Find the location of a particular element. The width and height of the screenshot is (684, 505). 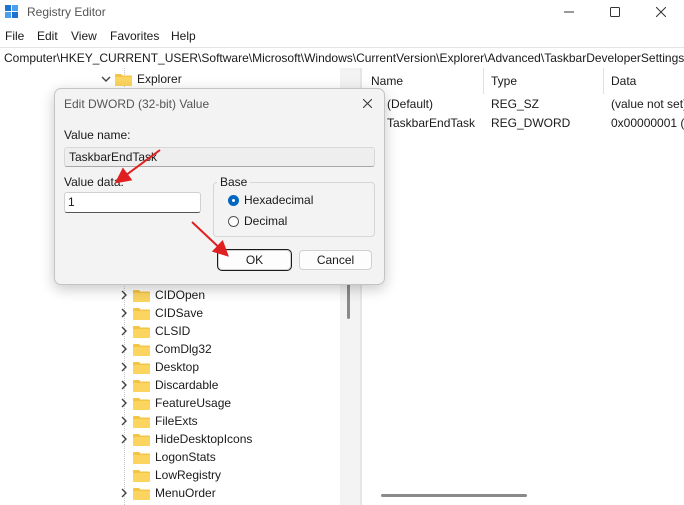

value-data-input: 1 is located at coordinates (132, 202).